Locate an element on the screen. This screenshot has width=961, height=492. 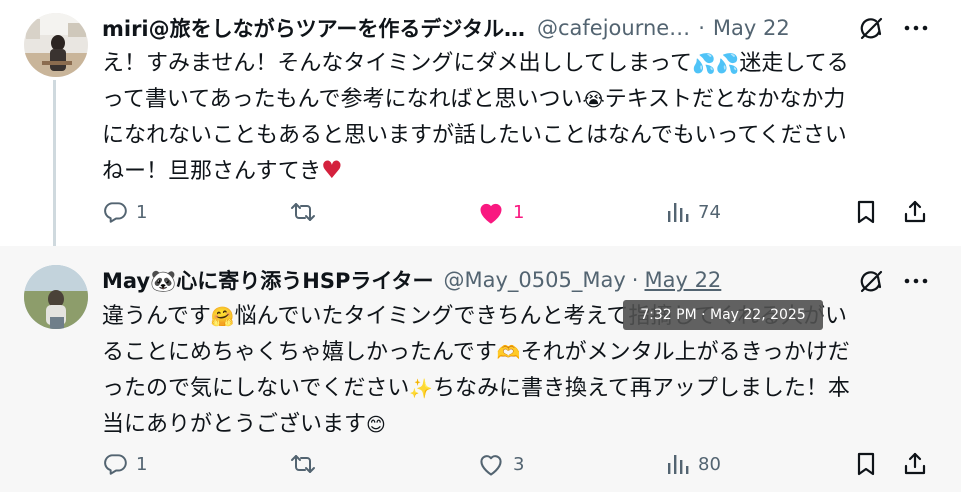
text-segment: になれないこともあると思いますが話したいことはなんでもいってください is located at coordinates (474, 135).